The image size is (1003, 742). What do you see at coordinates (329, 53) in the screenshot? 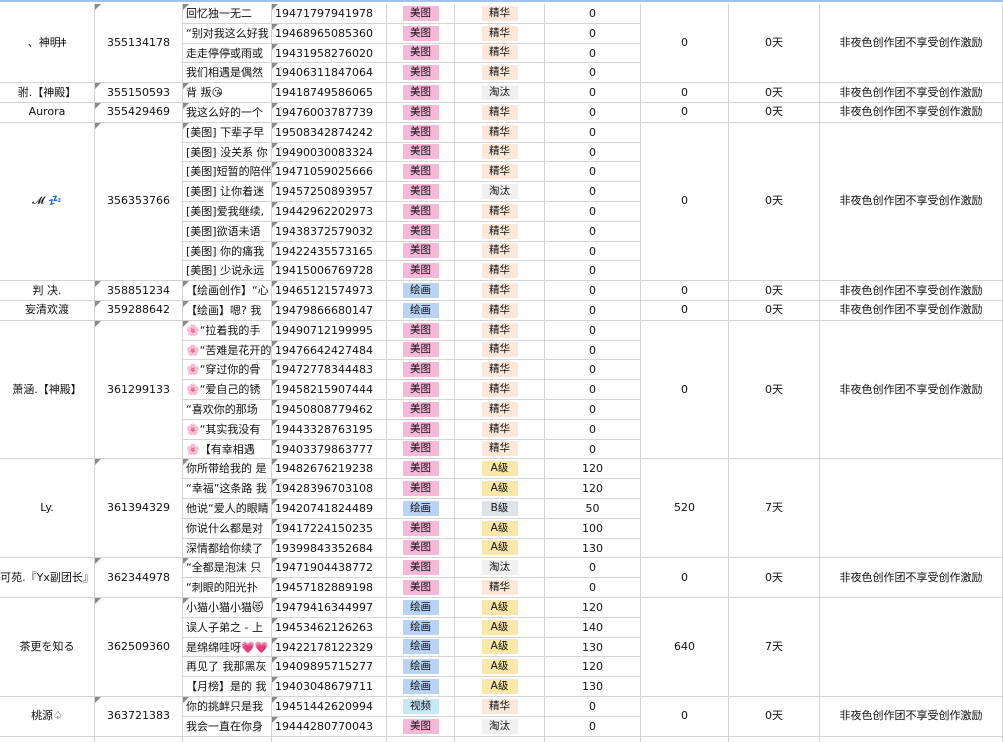
I see `post-code-cell: 19431958276020` at bounding box center [329, 53].